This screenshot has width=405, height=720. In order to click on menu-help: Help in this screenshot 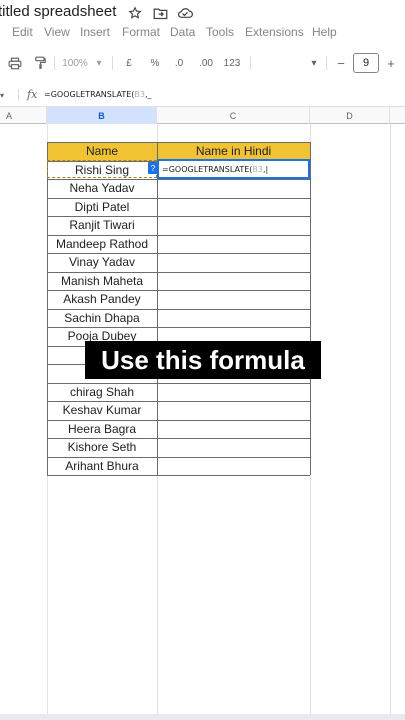, I will do `click(324, 32)`.